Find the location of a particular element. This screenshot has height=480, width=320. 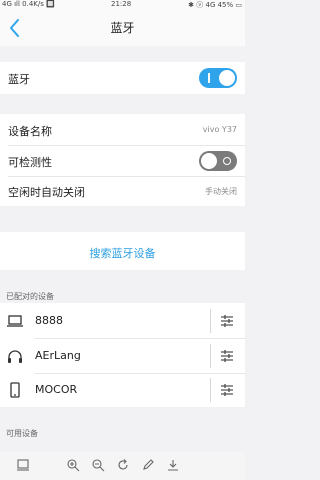

discoverable-row: 可检测性 is located at coordinates (122, 161).